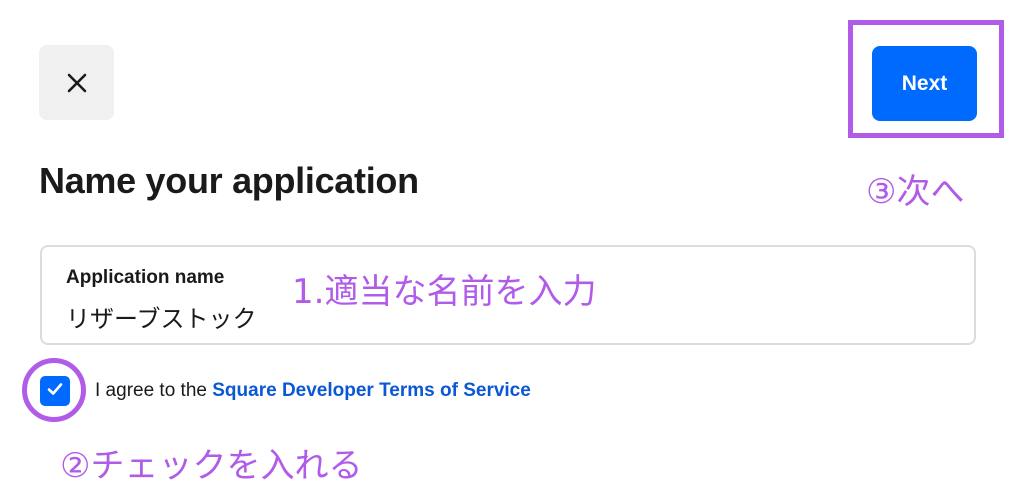 The image size is (1024, 482). I want to click on annotation-step-next: ③次へ, so click(915, 192).